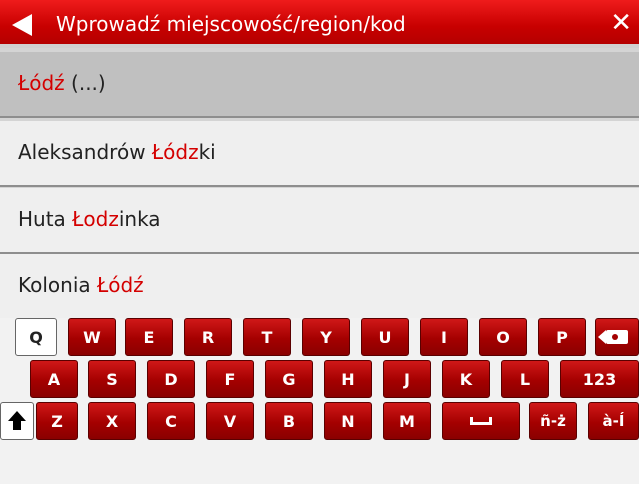 The height and width of the screenshot is (484, 639). Describe the element at coordinates (230, 421) in the screenshot. I see `key-v: V` at that location.